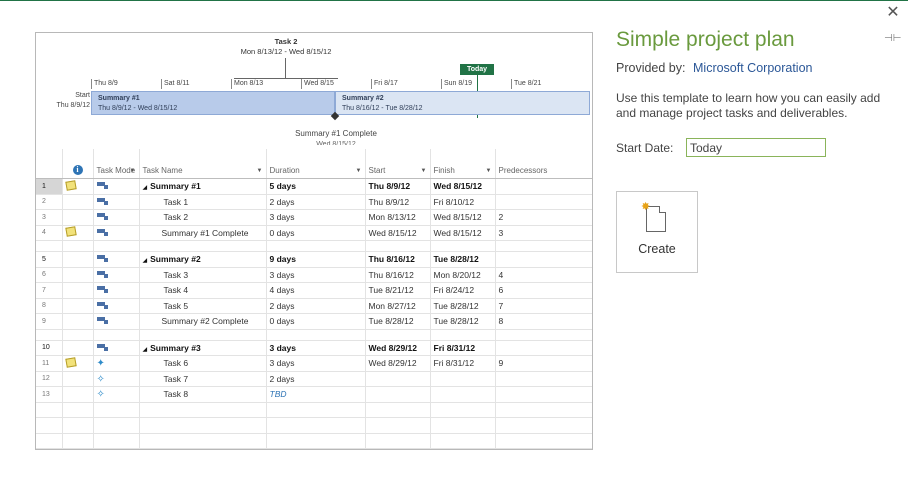 Image resolution: width=908 pixels, height=483 pixels. Describe the element at coordinates (893, 13) in the screenshot. I see `close-icon: ✕` at that location.